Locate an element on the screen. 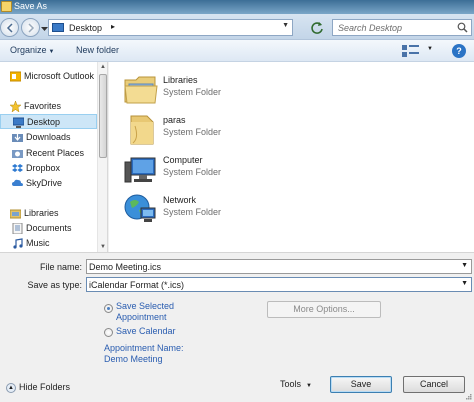 The width and height of the screenshot is (474, 402). breadcrumb-chevron-icon: ▸ is located at coordinates (113, 26).